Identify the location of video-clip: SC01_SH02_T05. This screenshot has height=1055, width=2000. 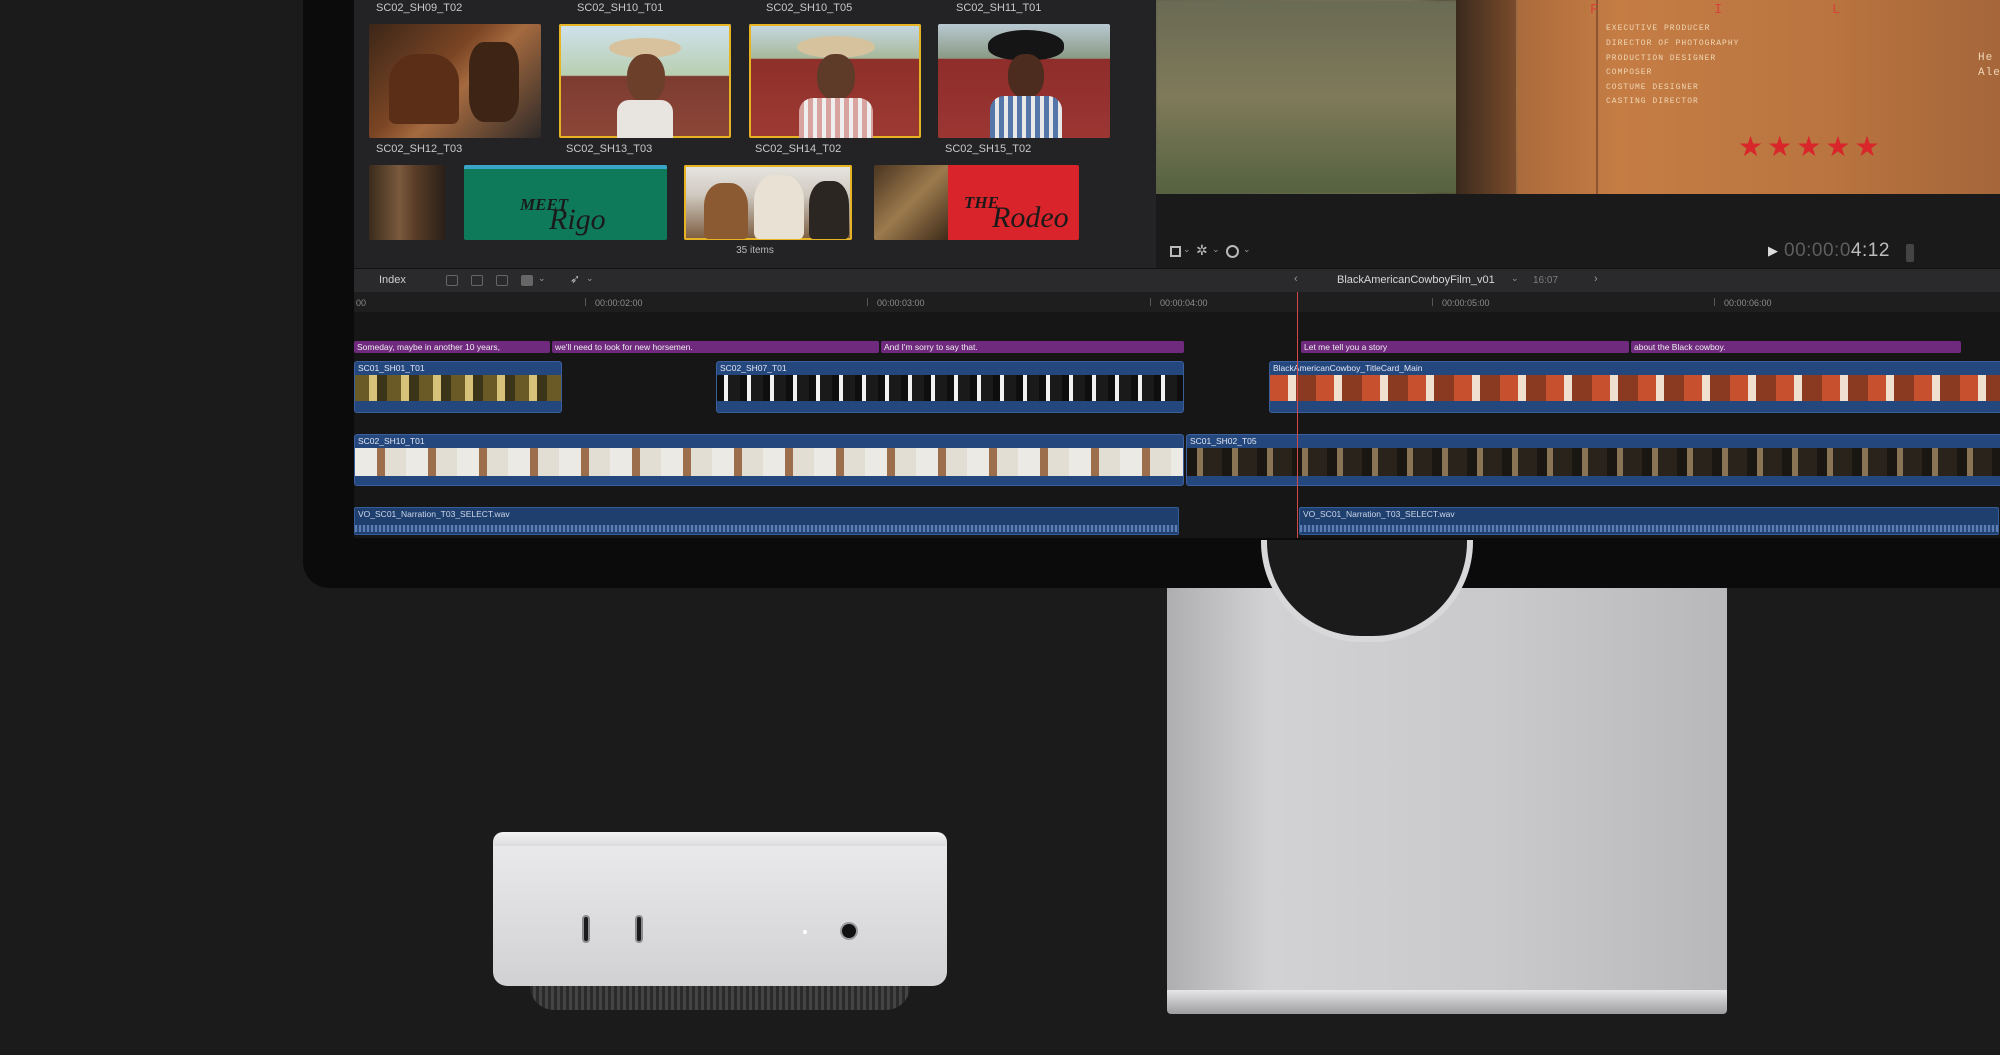
(1593, 460).